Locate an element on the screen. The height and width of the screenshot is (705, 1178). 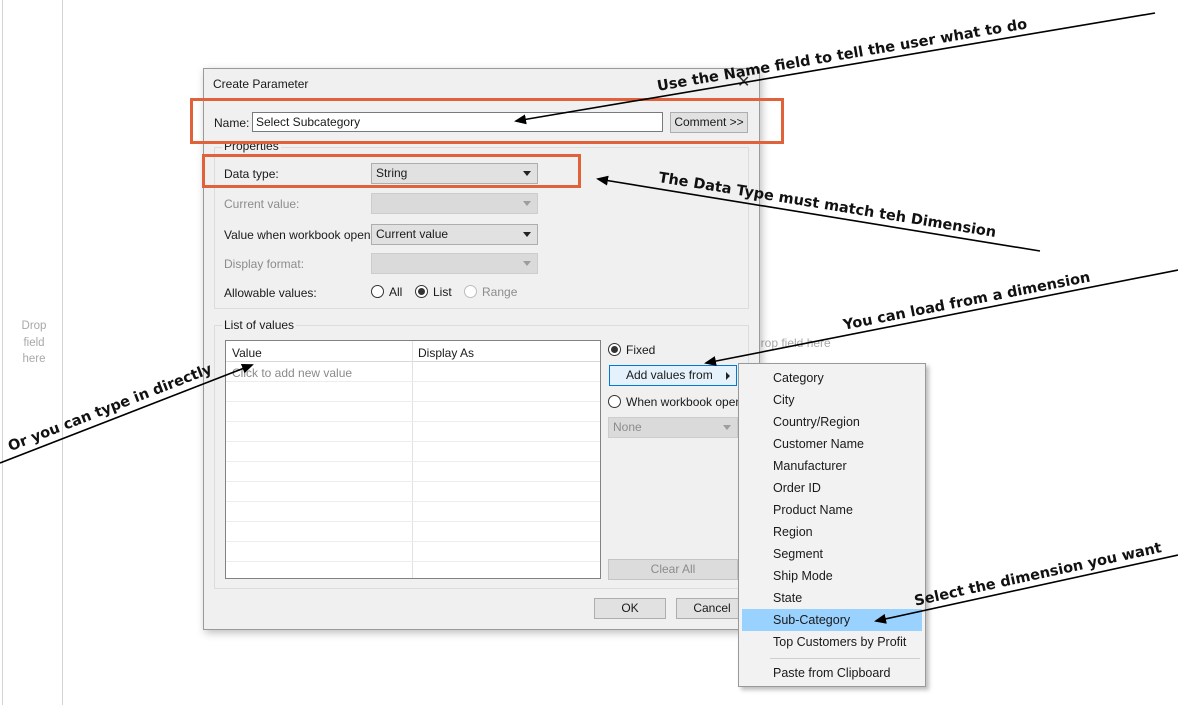
menu-item-sub-category: Sub-Category is located at coordinates (832, 620).